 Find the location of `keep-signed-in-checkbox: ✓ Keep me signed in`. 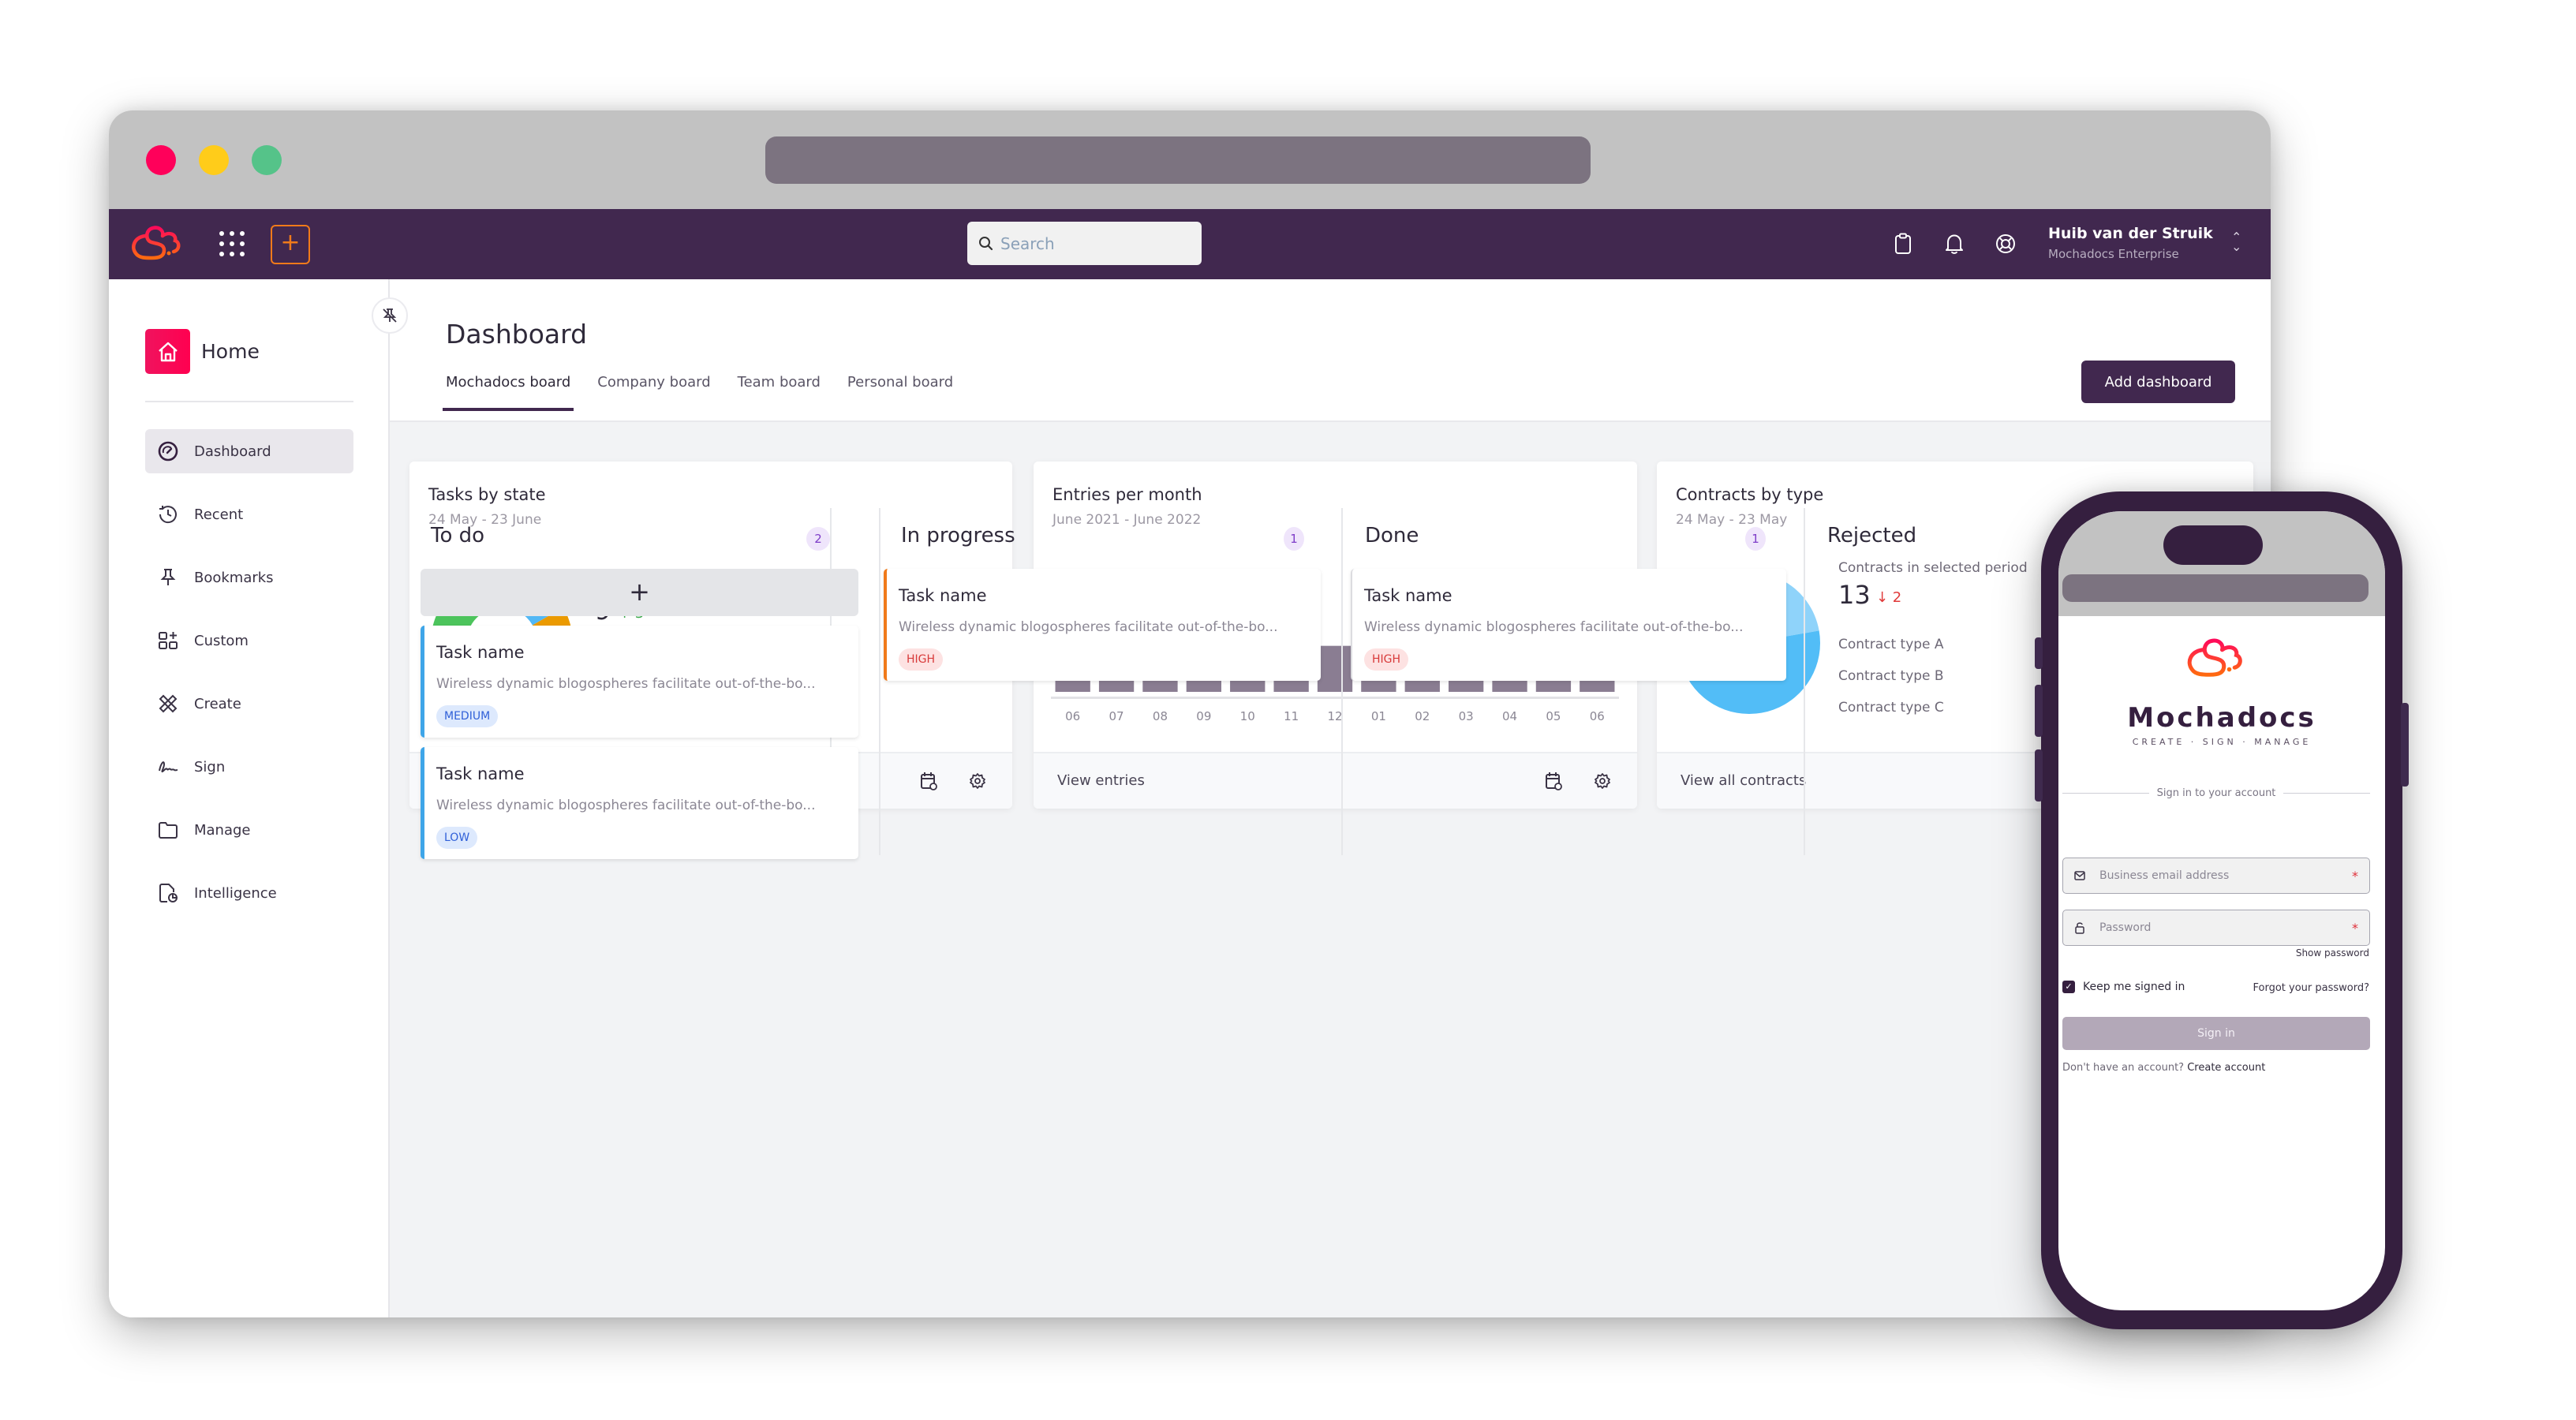

keep-signed-in-checkbox: ✓ Keep me signed in is located at coordinates (2123, 987).